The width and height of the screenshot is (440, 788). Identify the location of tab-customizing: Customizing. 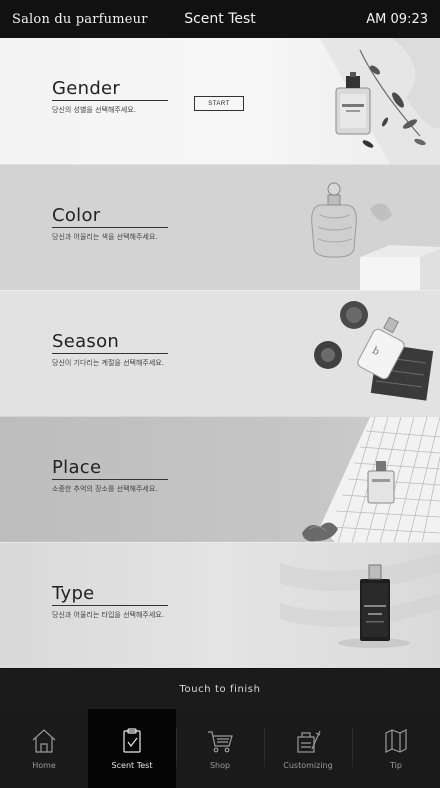
(308, 748).